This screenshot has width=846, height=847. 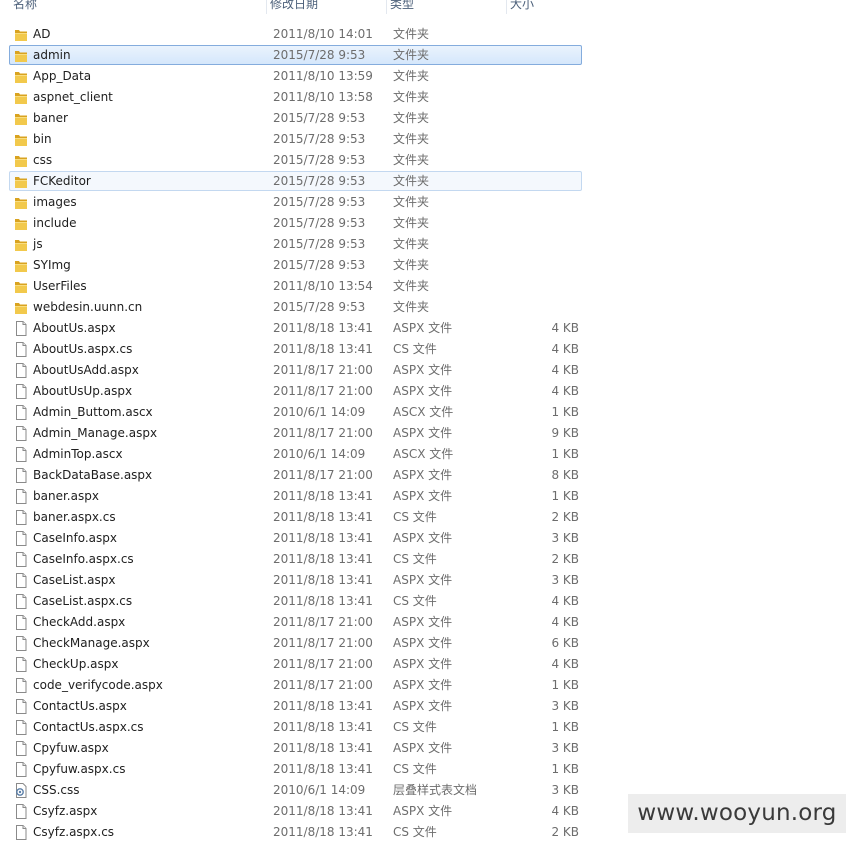 What do you see at coordinates (323, 391) in the screenshot?
I see `file-date: 2011/8/17 21:00` at bounding box center [323, 391].